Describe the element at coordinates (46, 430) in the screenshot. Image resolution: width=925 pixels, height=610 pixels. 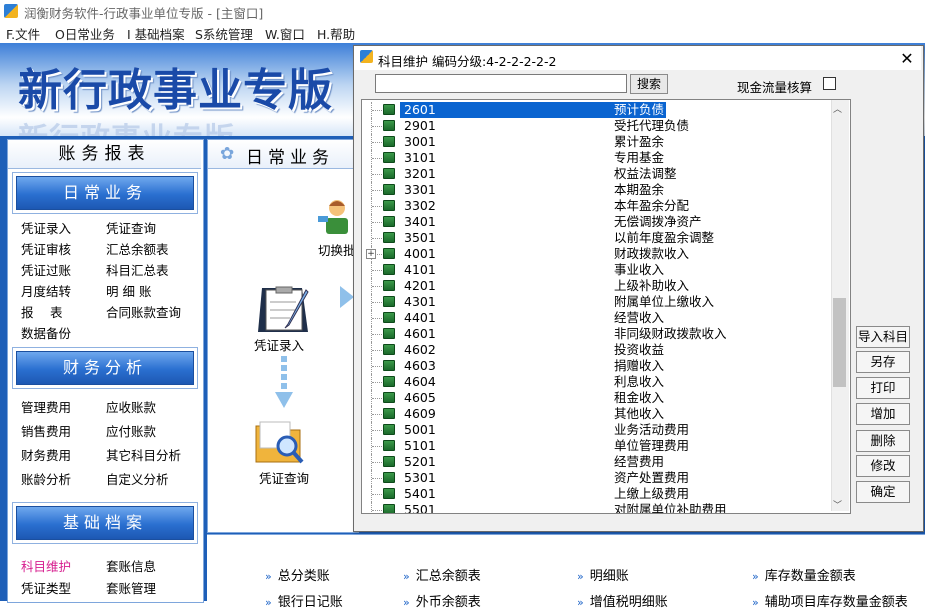
I see `sidebar-item-sales-expense: 销售费用` at that location.